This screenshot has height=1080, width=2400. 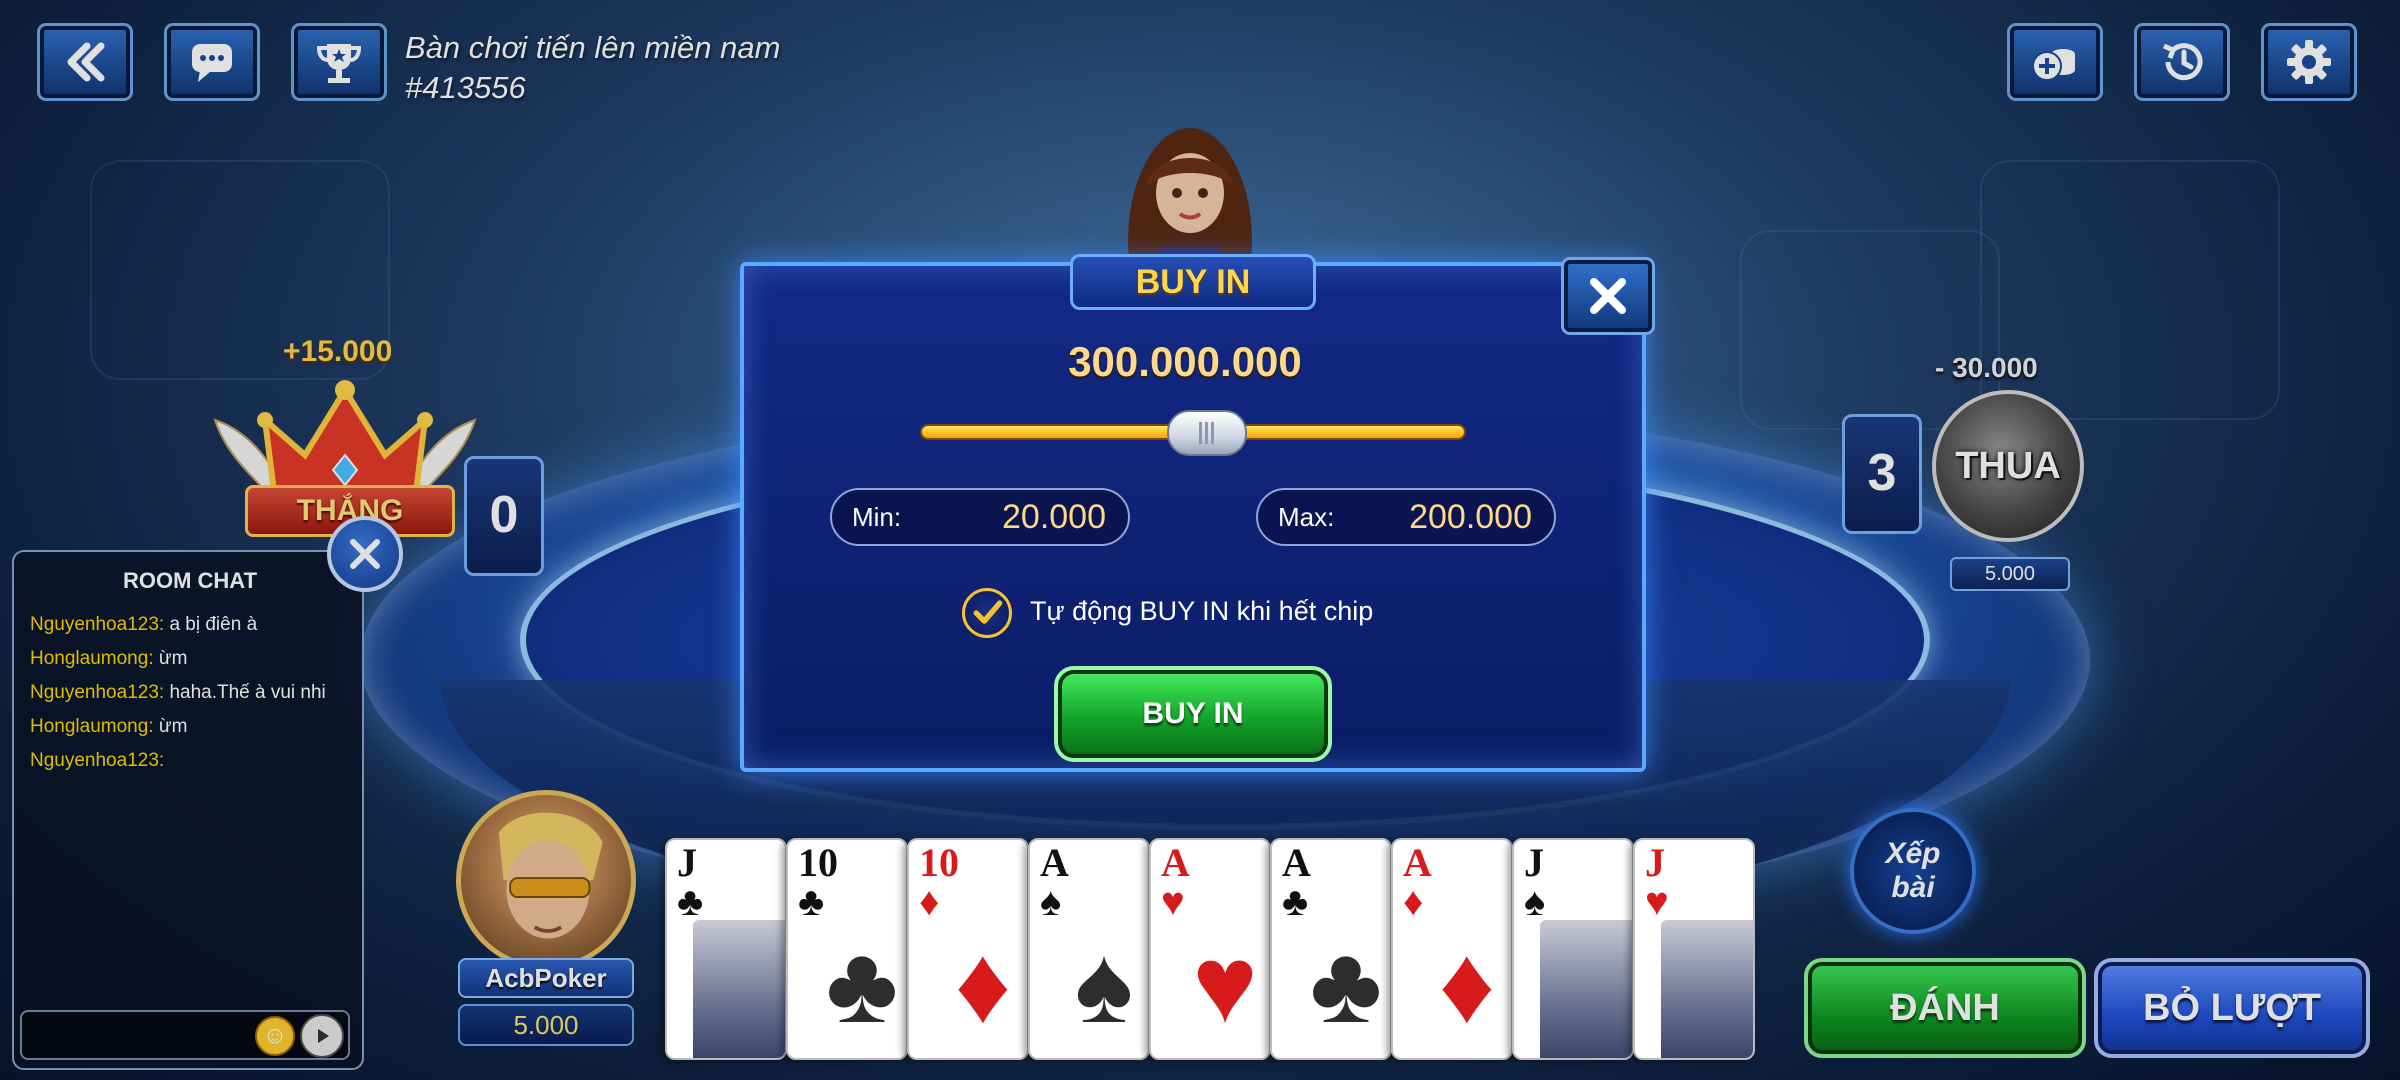 What do you see at coordinates (980, 517) in the screenshot?
I see `min-box: Min: 20.000` at bounding box center [980, 517].